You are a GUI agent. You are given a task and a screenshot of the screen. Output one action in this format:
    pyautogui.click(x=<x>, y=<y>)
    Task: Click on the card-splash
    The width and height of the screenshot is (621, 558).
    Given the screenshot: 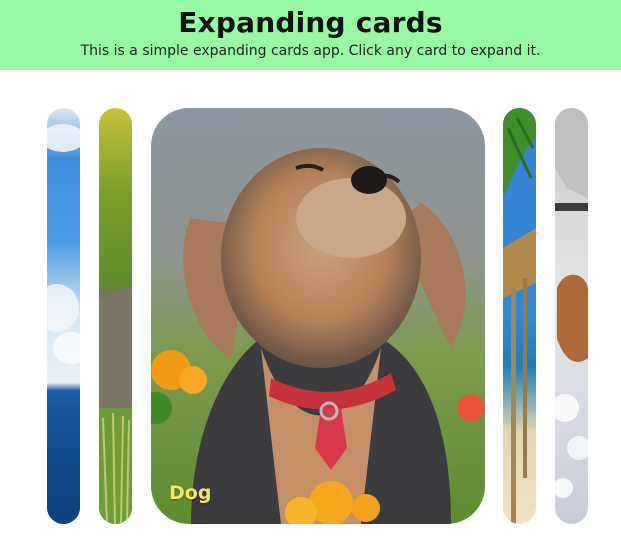 What is the action you would take?
    pyautogui.click(x=571, y=316)
    